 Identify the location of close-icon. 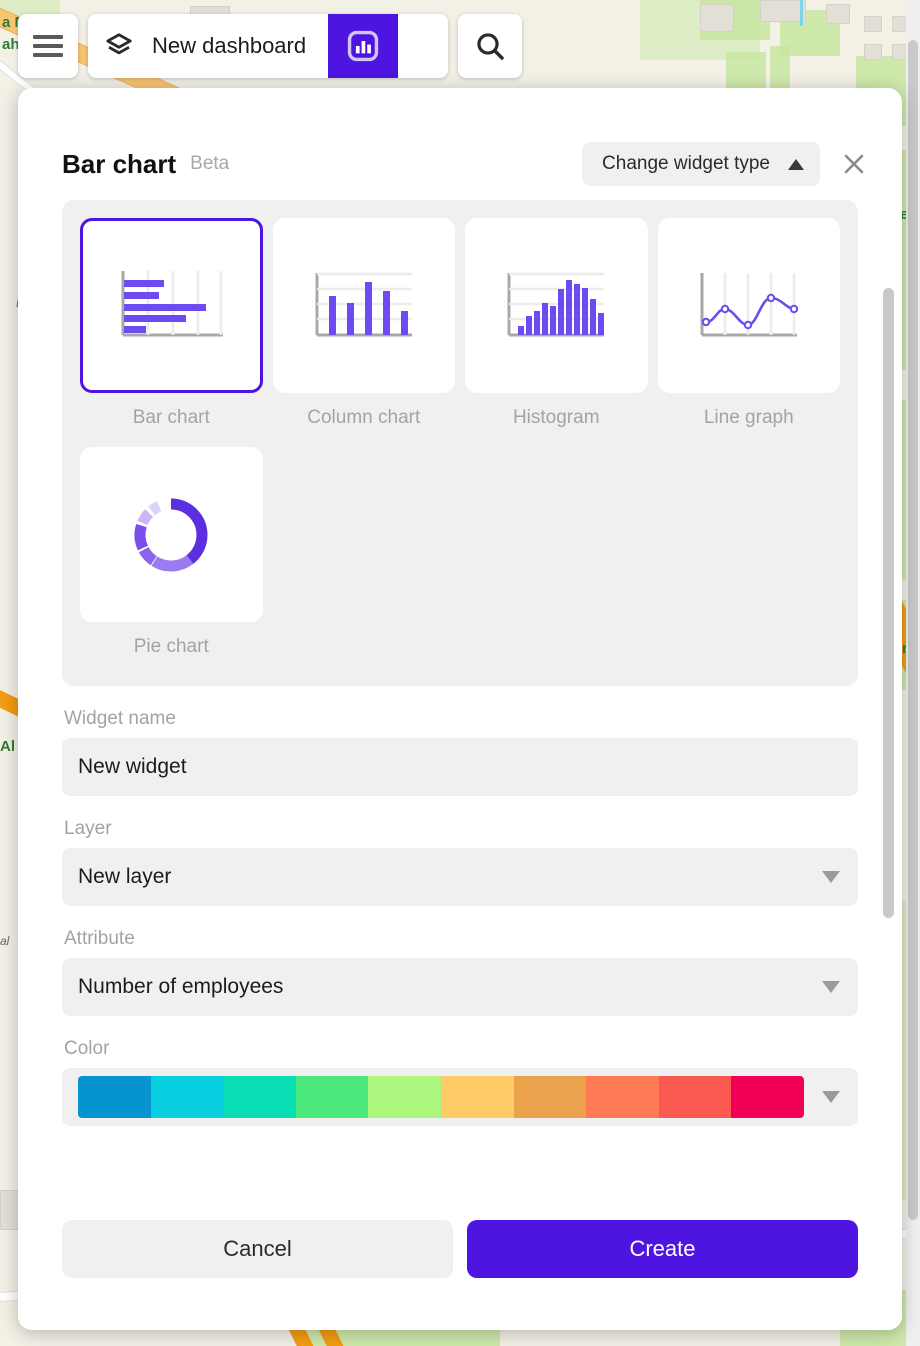
(854, 164).